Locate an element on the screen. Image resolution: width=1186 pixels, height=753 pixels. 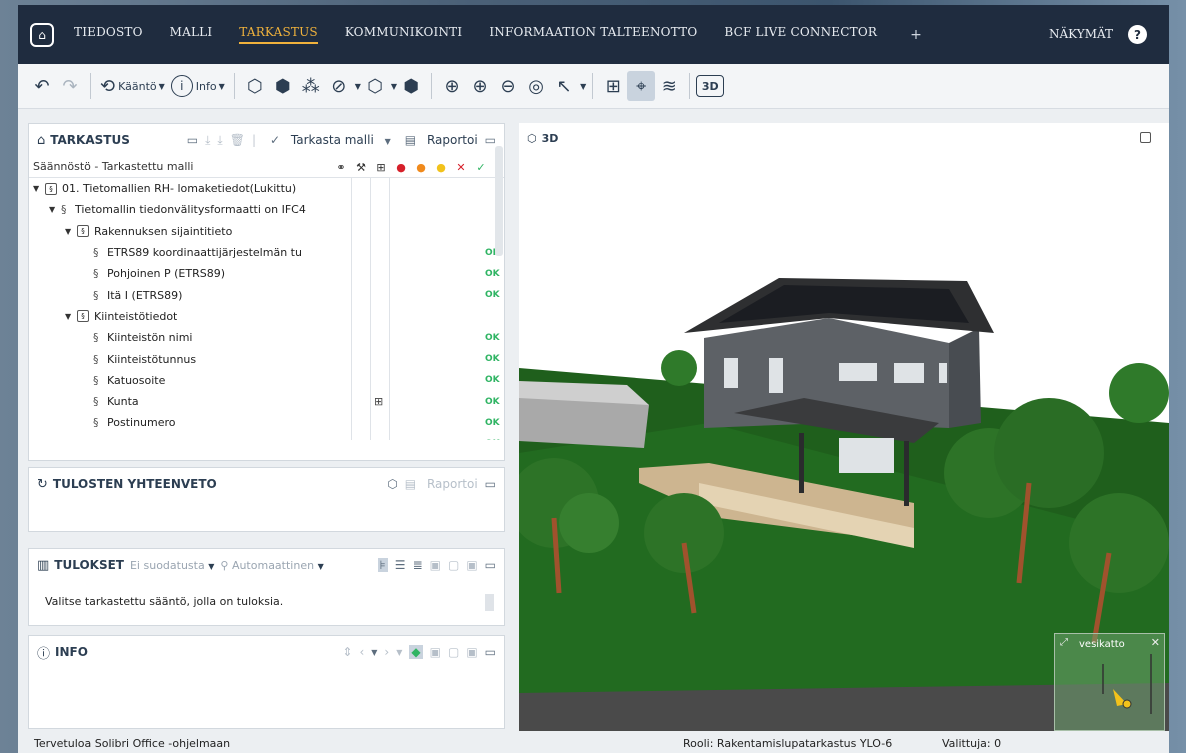
filter-dropdown: Ei suodatusta ▼ is located at coordinates (172, 565).